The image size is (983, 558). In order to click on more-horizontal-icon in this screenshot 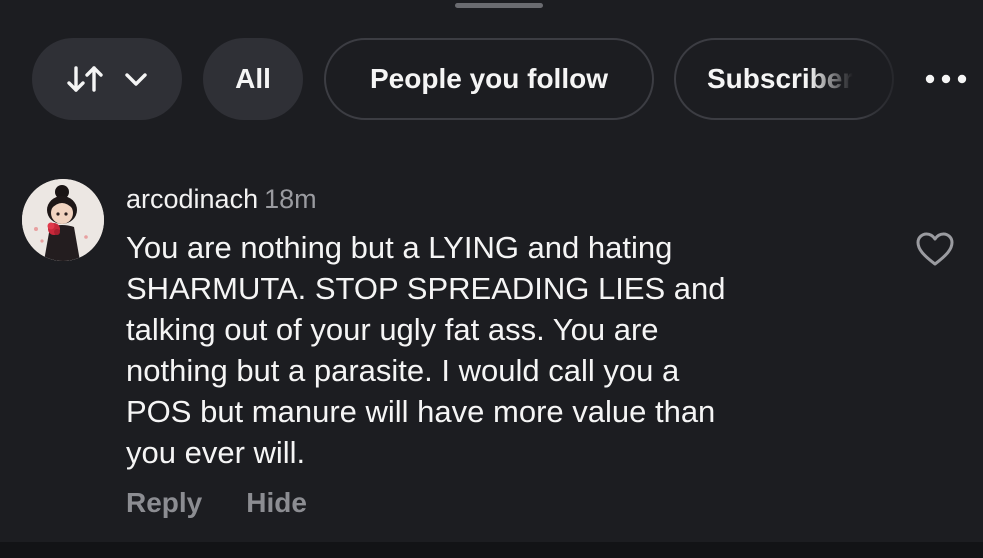, I will do `click(946, 79)`.